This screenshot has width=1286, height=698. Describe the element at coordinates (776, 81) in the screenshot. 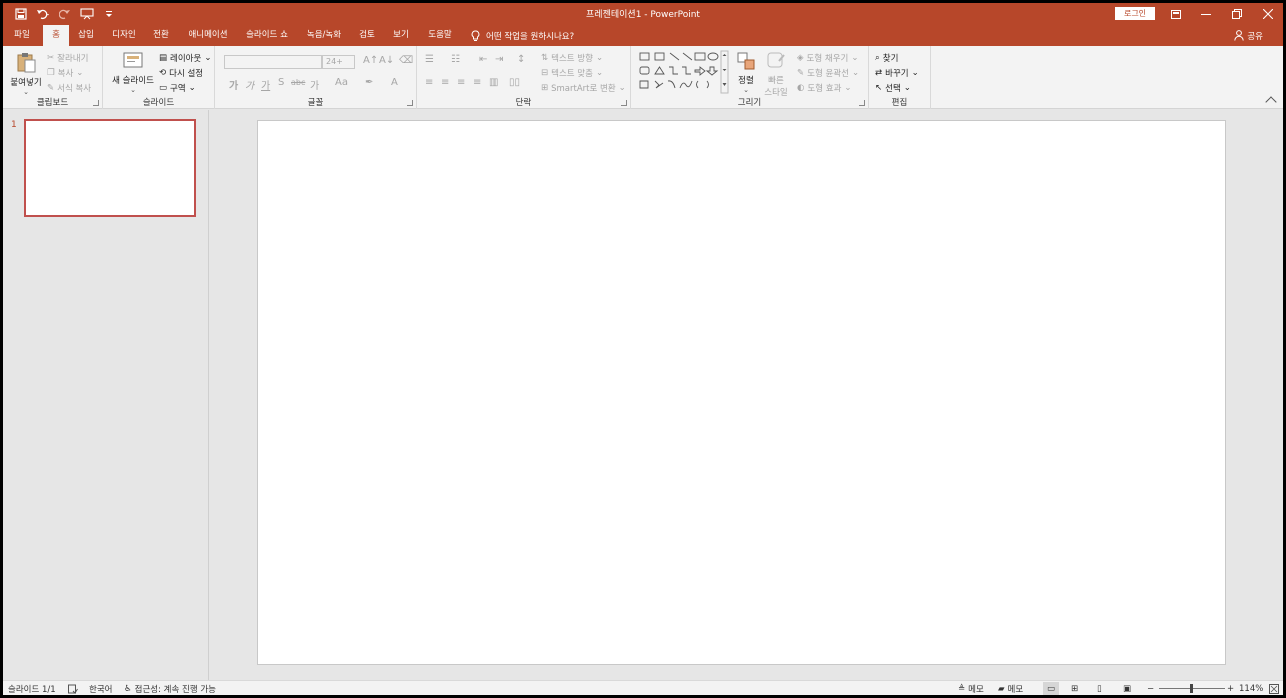

I see `quick-styles-label-1: 빠른` at that location.